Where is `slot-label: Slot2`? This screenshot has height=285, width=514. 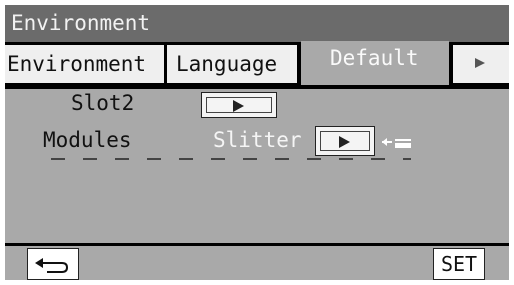
slot-label: Slot2 is located at coordinates (103, 103).